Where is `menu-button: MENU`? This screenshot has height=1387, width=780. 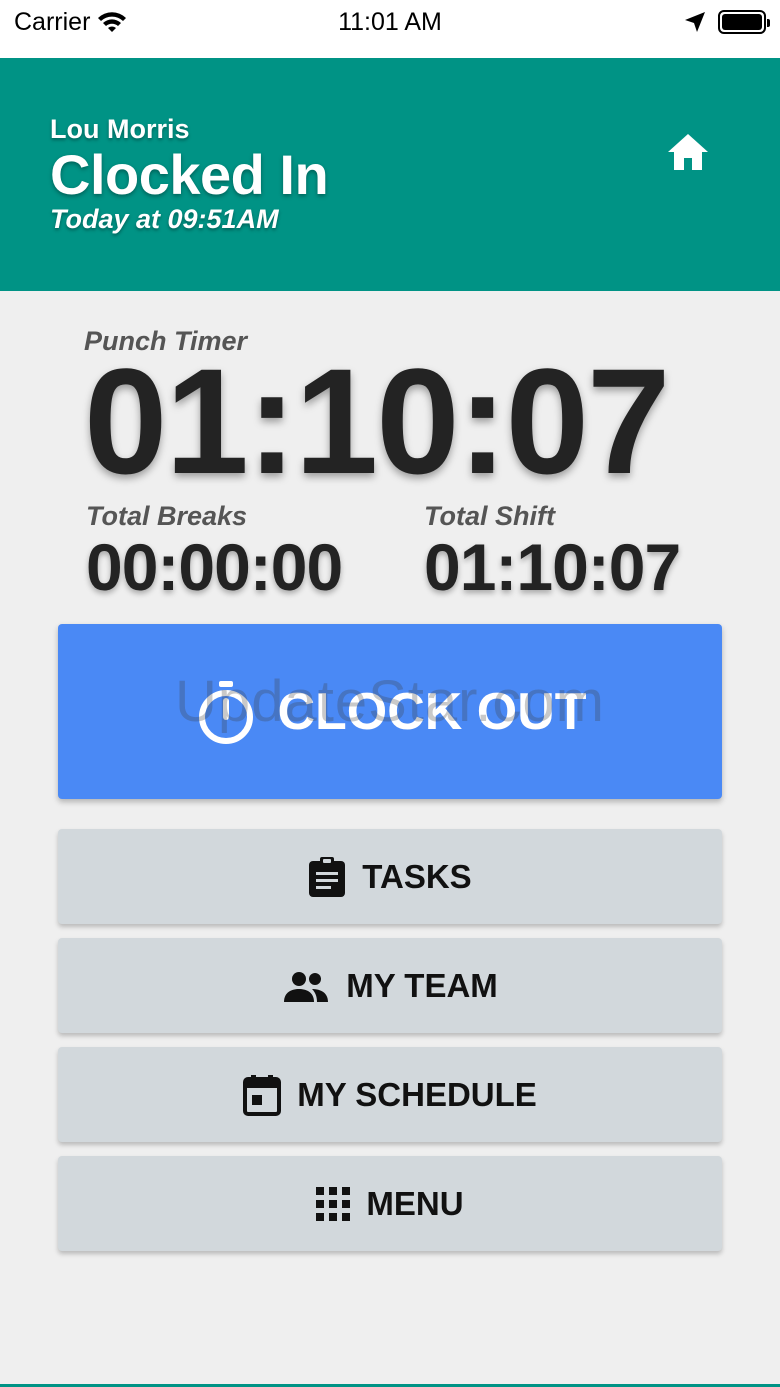 menu-button: MENU is located at coordinates (390, 1203).